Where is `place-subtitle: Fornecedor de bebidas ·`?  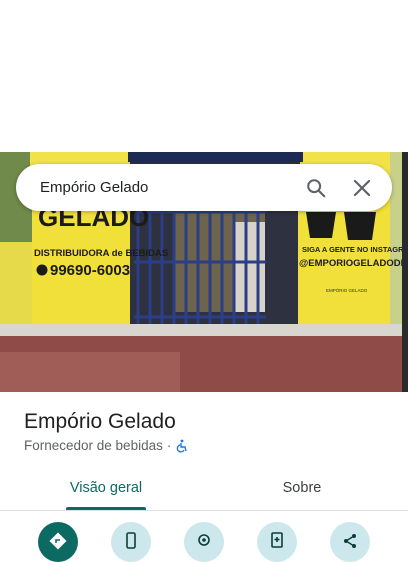 place-subtitle: Fornecedor de bebidas · is located at coordinates (106, 445).